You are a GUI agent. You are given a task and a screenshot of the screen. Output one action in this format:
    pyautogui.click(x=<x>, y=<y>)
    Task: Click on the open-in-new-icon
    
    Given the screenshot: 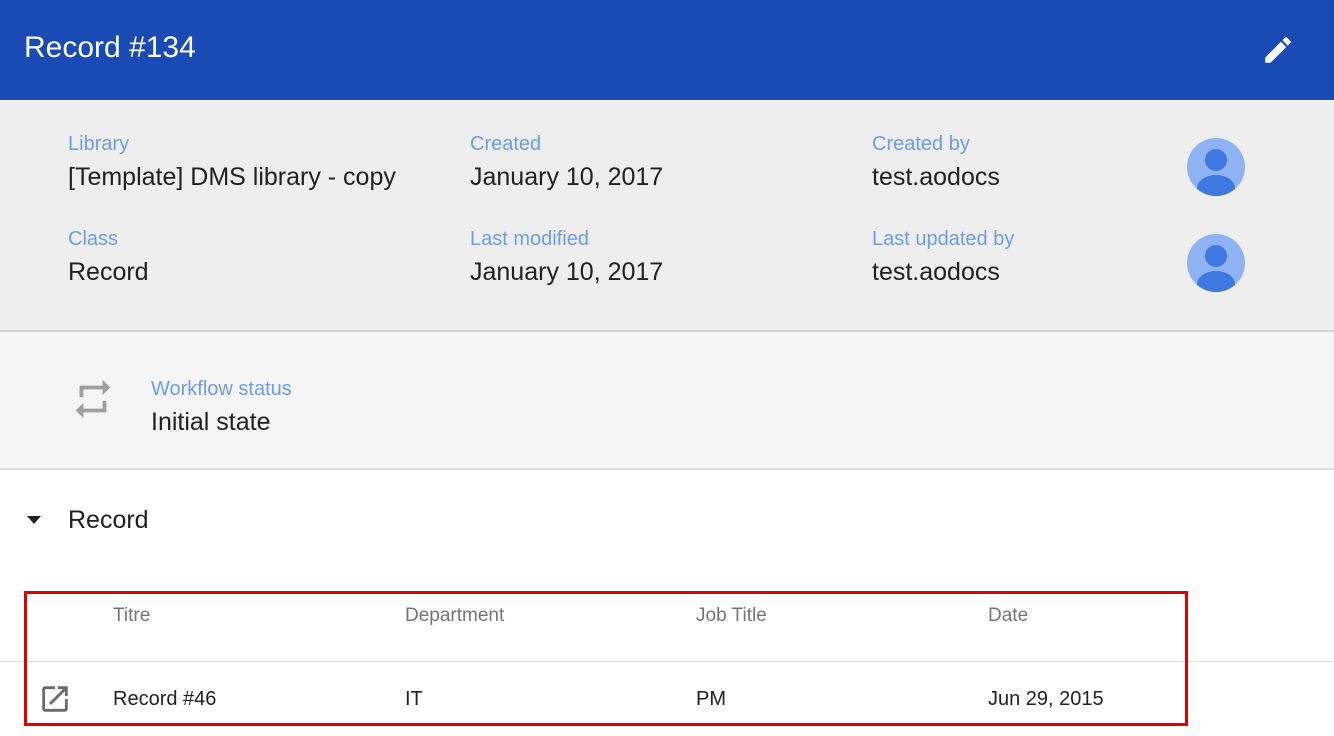 What is the action you would take?
    pyautogui.click(x=55, y=699)
    